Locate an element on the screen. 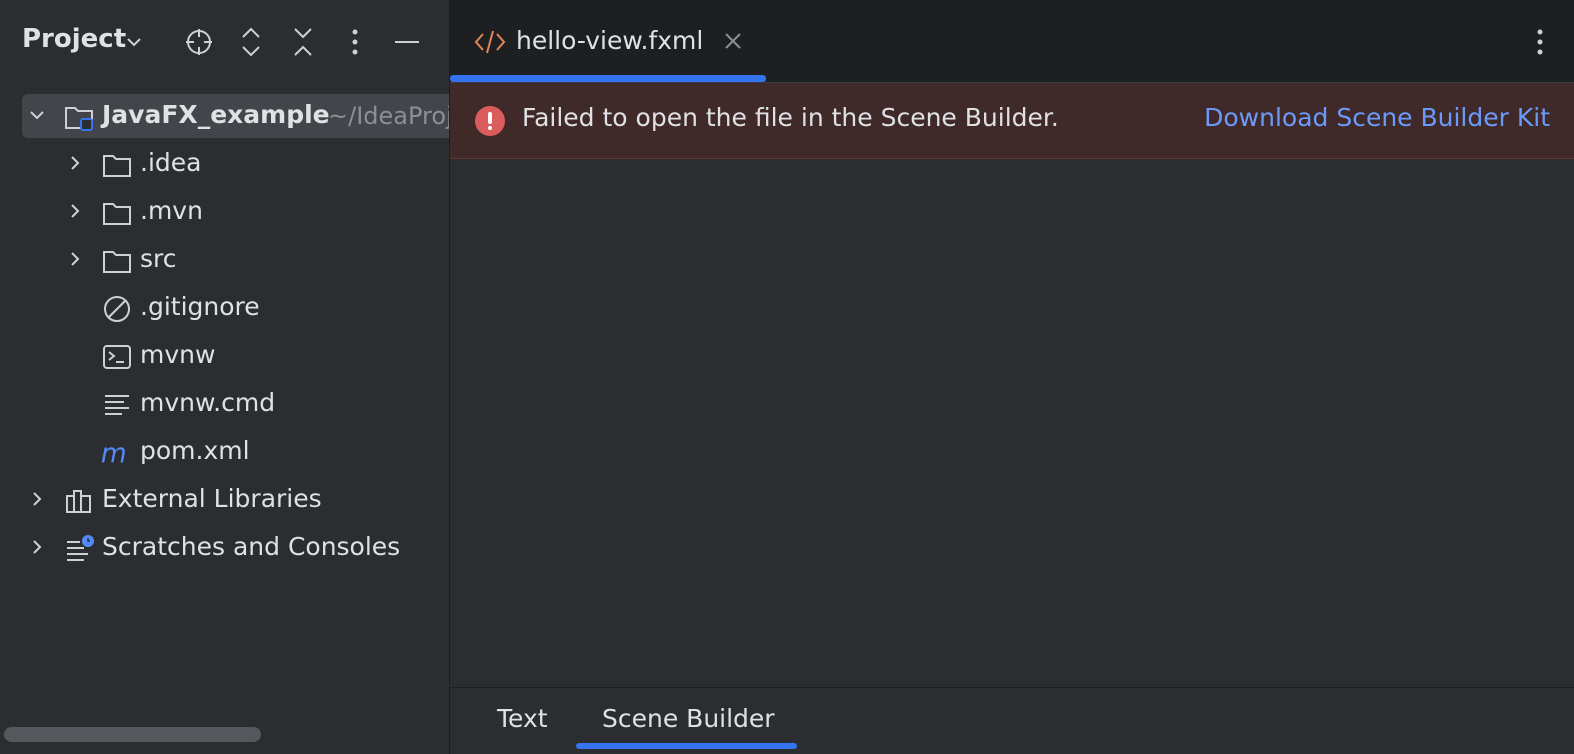 Image resolution: width=1574 pixels, height=754 pixels. module-folder-icon is located at coordinates (79, 119).